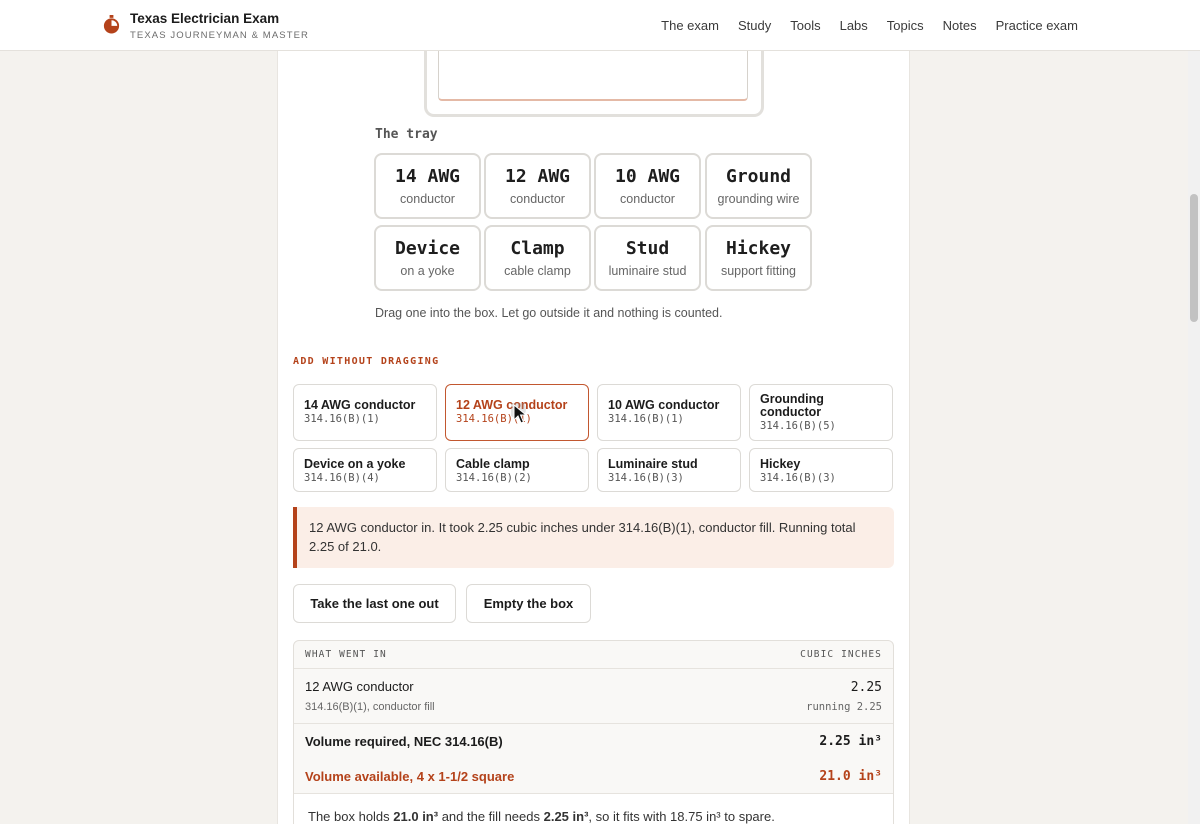 This screenshot has width=1200, height=824. I want to click on summary-text: and the fill needs, so click(491, 816).